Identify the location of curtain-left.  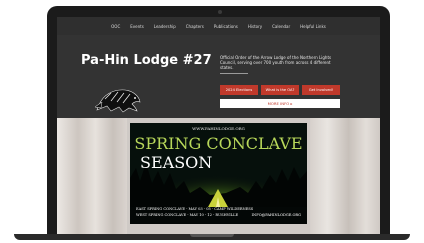
(92, 178).